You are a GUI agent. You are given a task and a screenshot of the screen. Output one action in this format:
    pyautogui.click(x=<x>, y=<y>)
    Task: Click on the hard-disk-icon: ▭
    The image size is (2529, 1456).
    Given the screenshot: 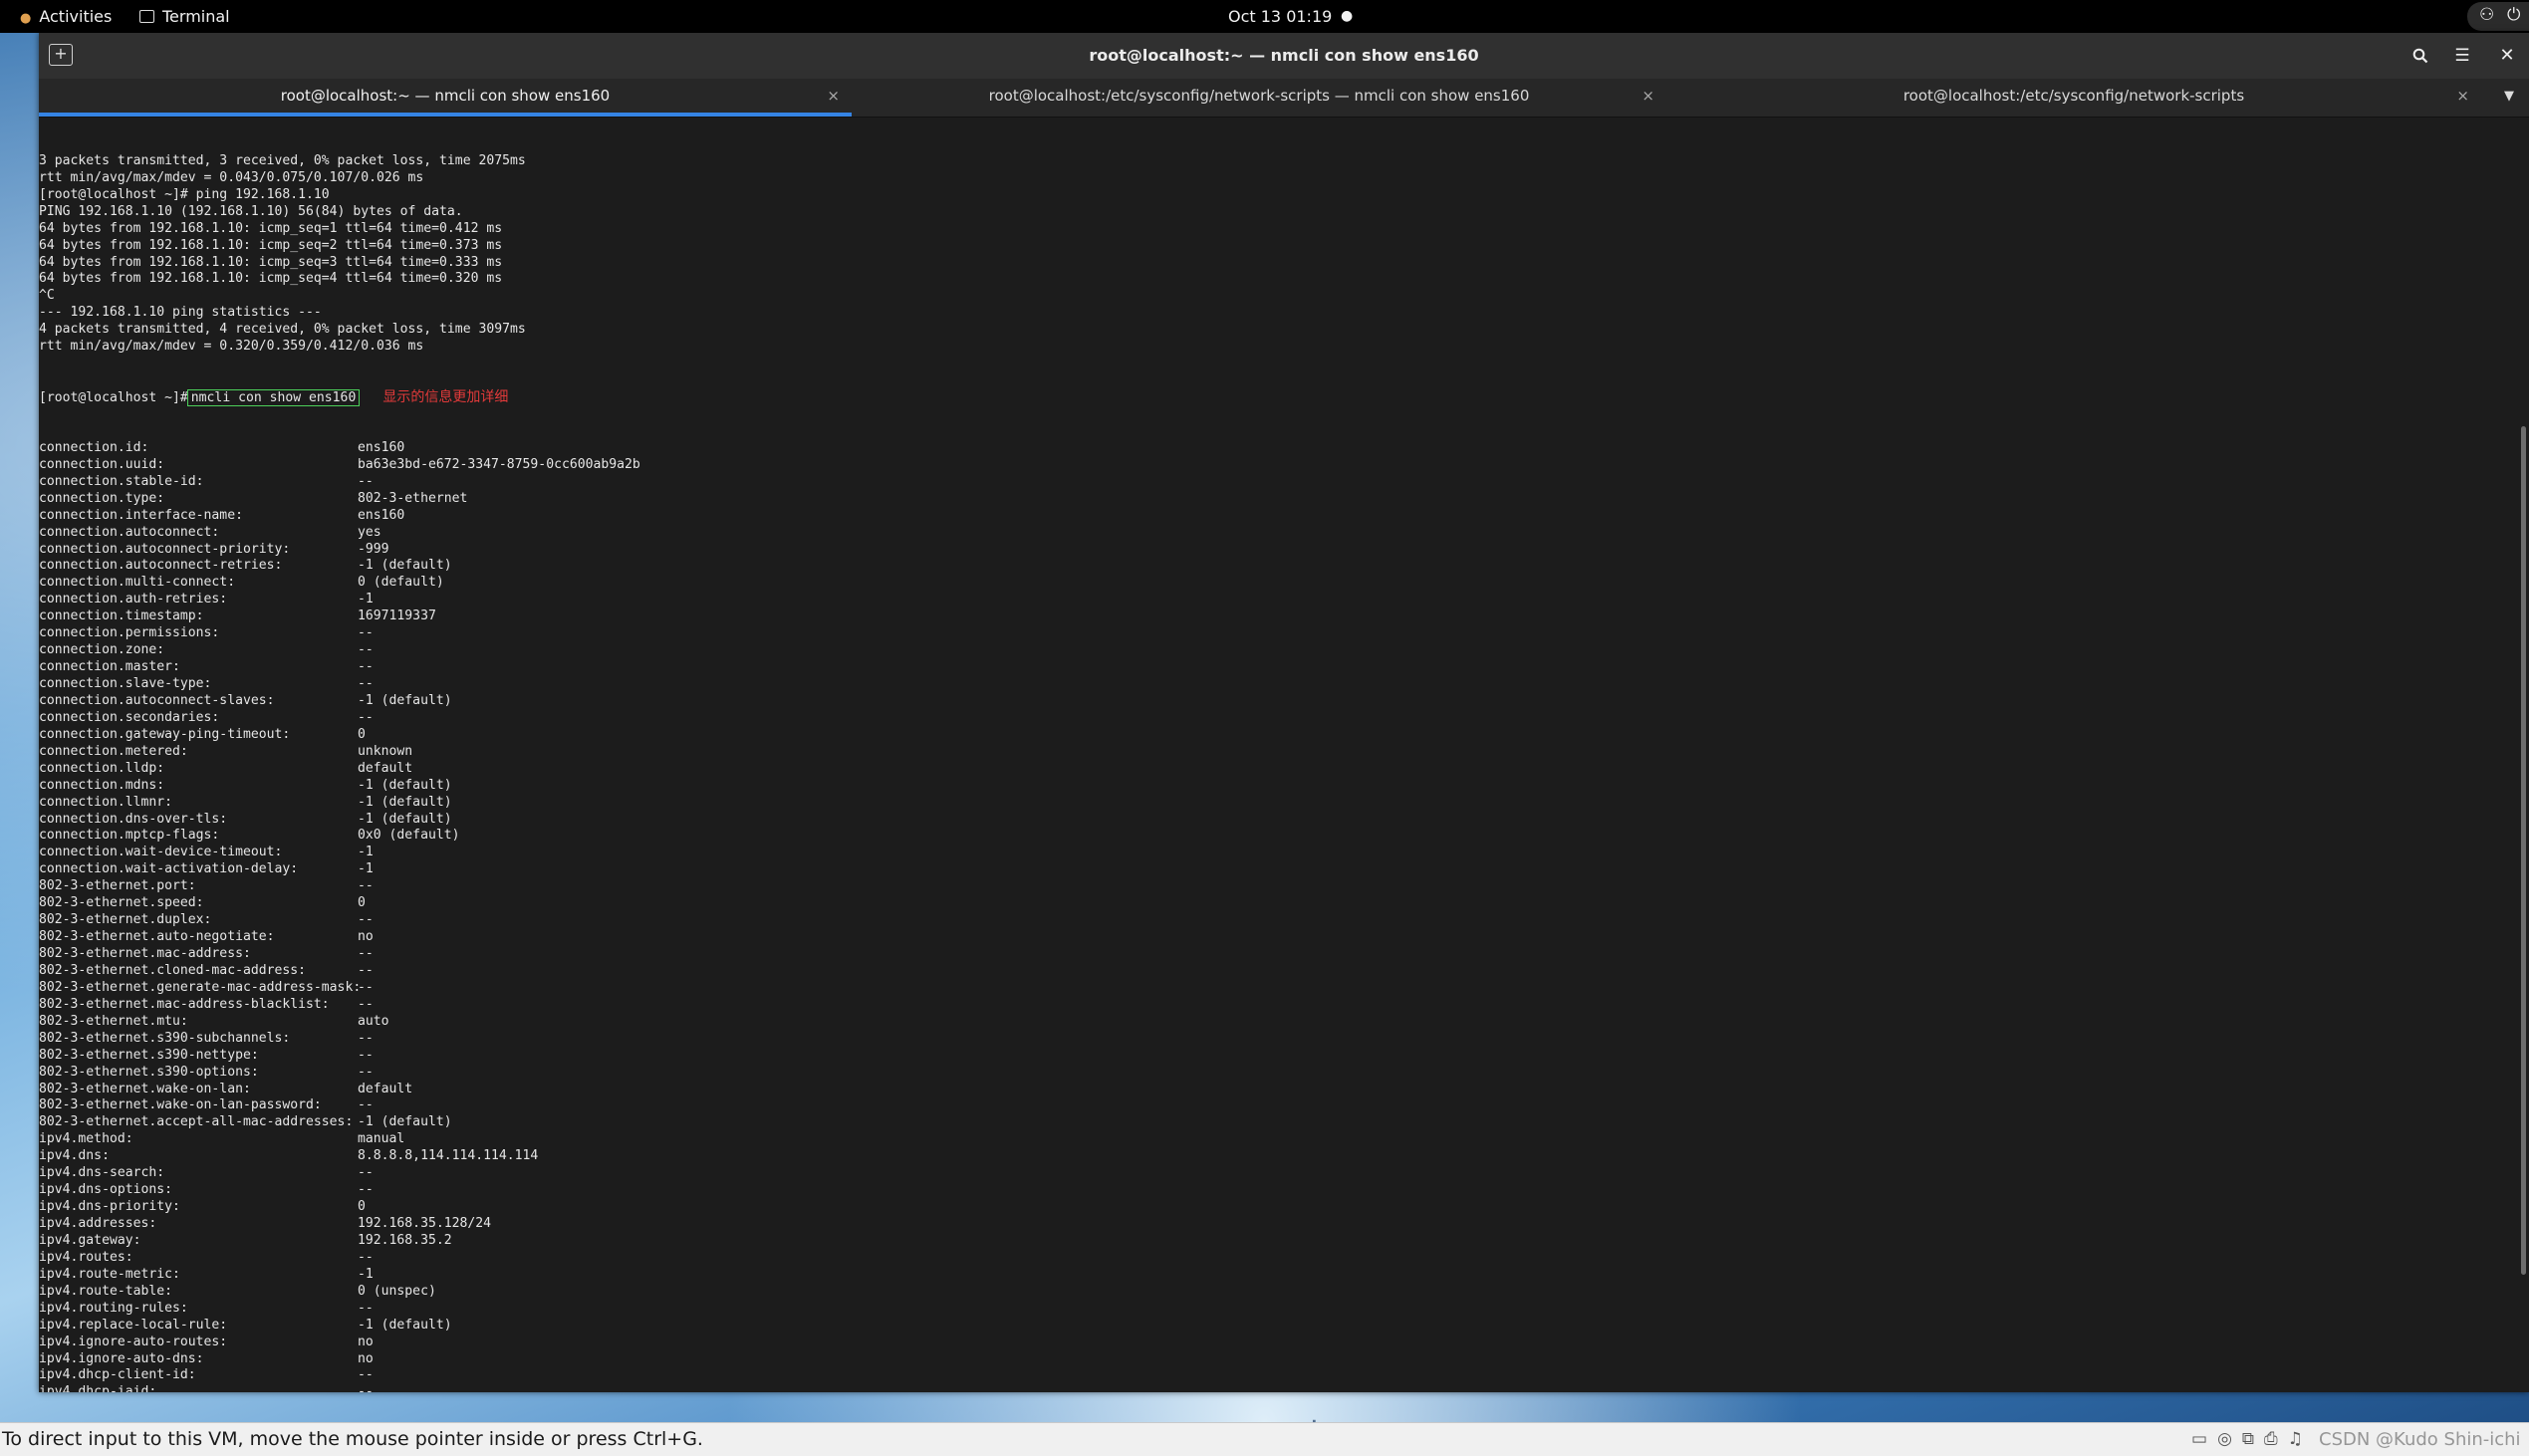 What is the action you would take?
    pyautogui.click(x=2204, y=1439)
    